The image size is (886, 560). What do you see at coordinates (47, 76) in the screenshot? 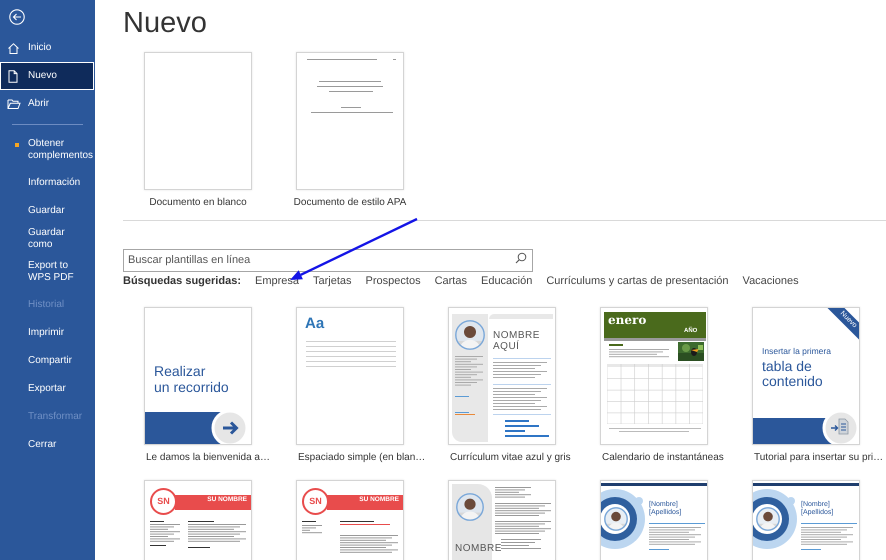
I see `sidebar-item: Nuevo` at bounding box center [47, 76].